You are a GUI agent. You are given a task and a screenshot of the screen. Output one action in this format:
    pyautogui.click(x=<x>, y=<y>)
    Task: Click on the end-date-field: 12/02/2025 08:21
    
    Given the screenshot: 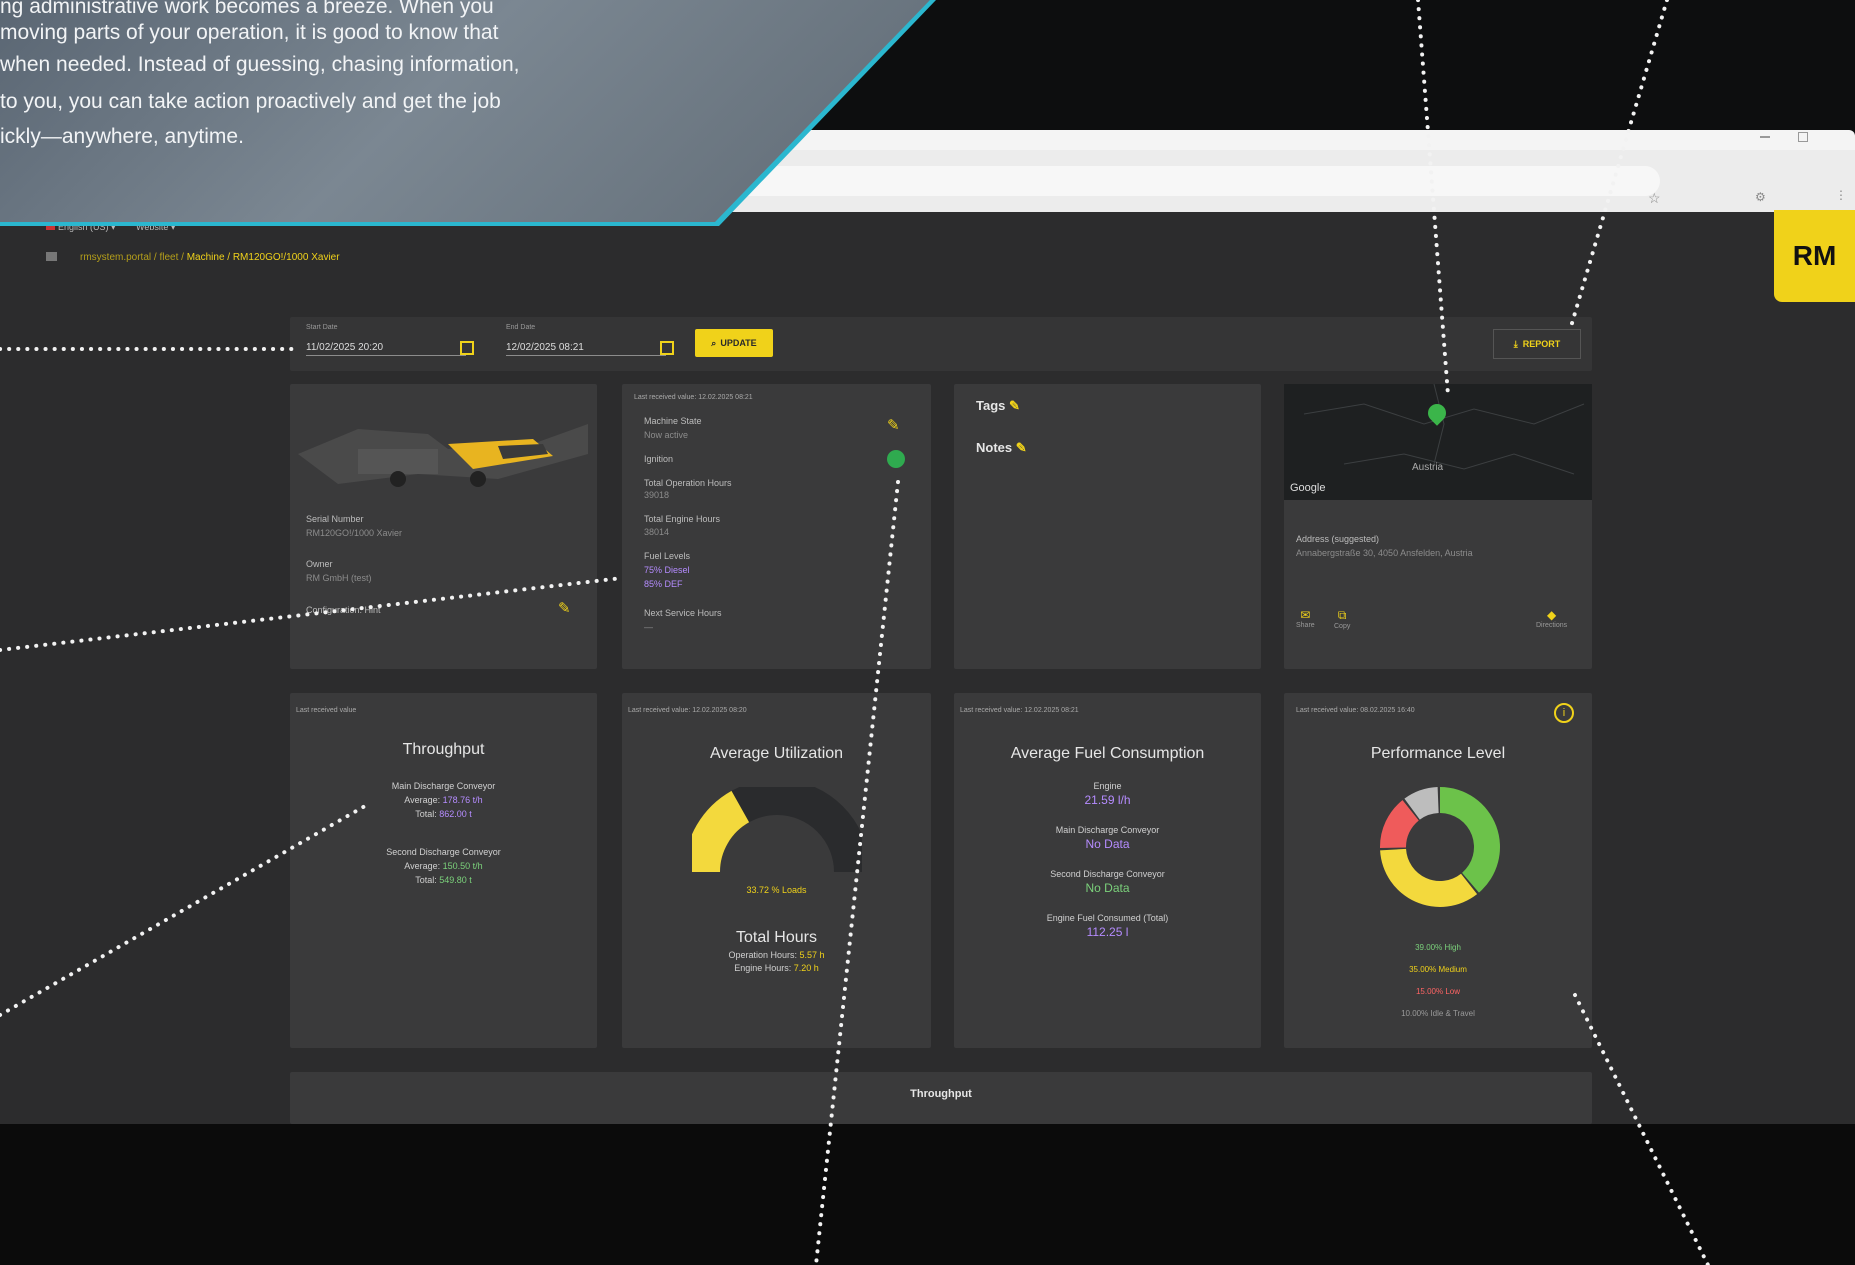 What is the action you would take?
    pyautogui.click(x=586, y=346)
    